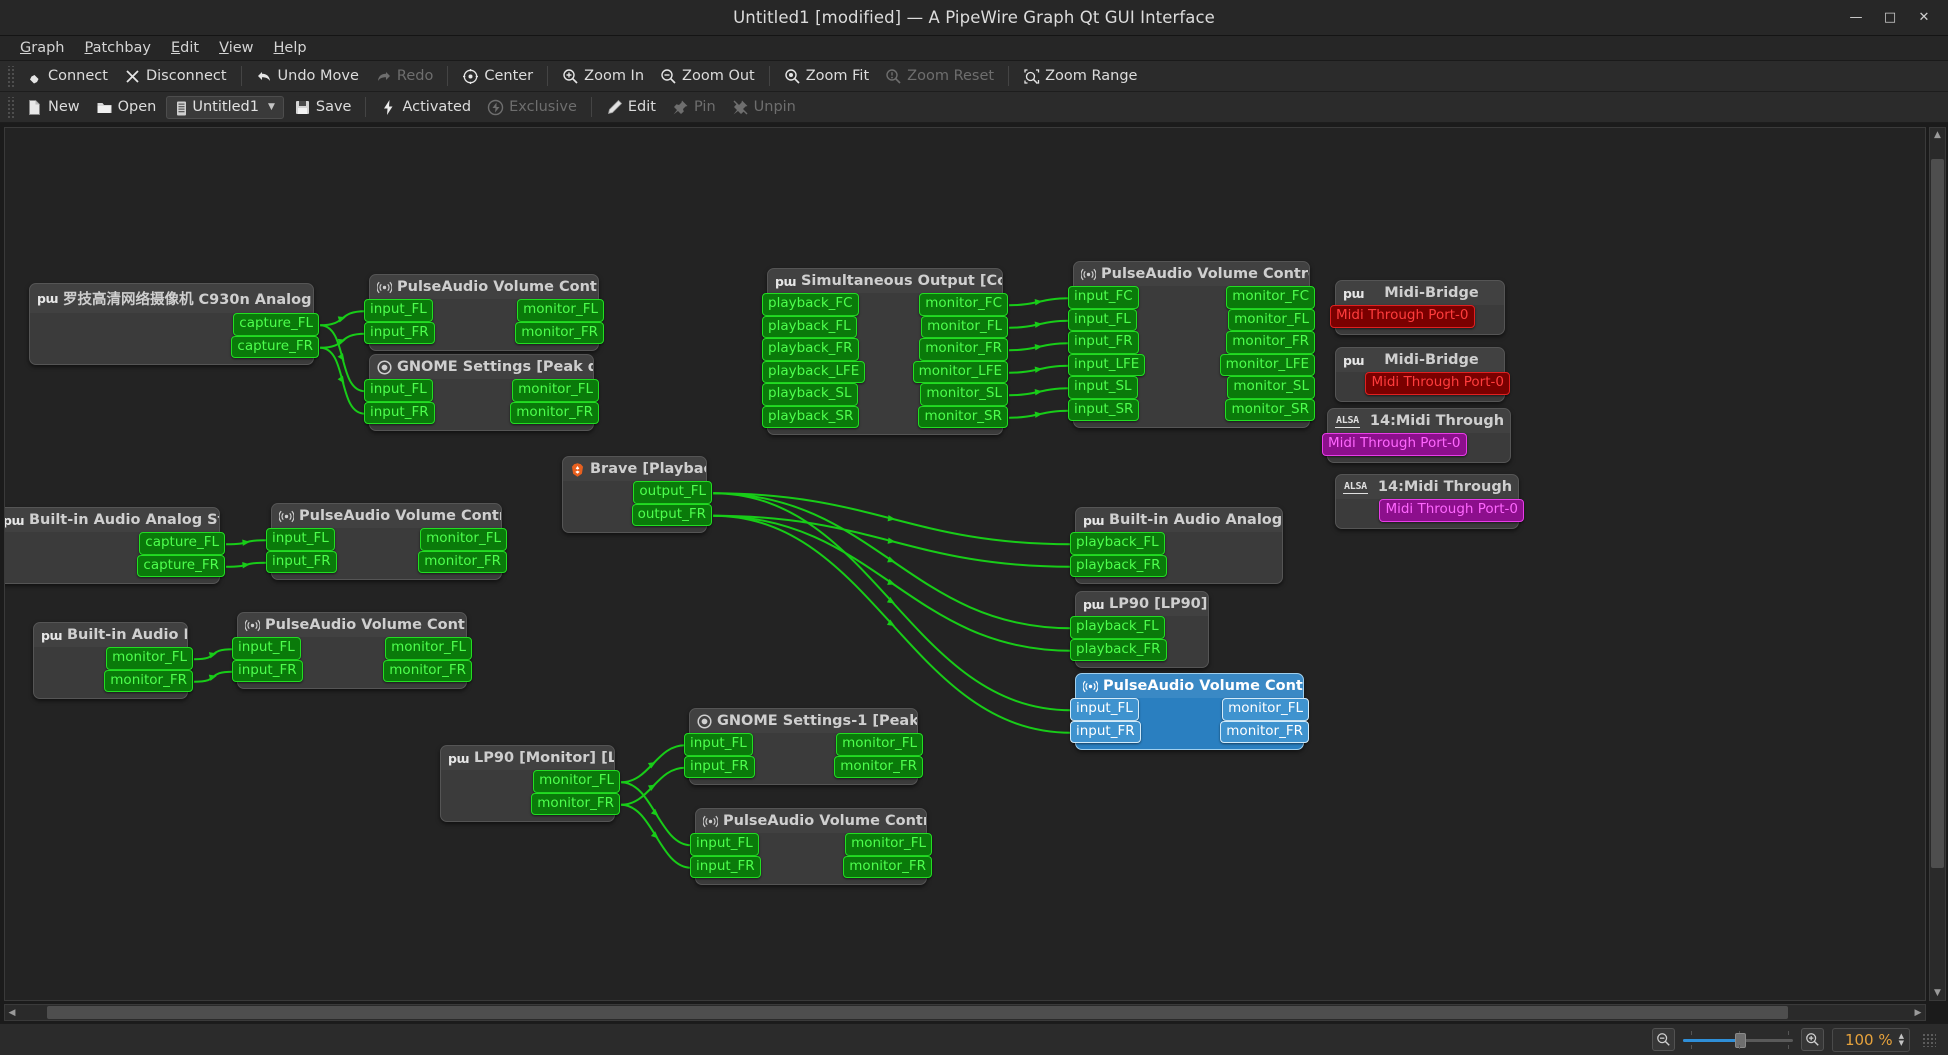 The width and height of the screenshot is (1948, 1055). What do you see at coordinates (1937, 135) in the screenshot?
I see `scroll-up-arrow-icon: ▲` at bounding box center [1937, 135].